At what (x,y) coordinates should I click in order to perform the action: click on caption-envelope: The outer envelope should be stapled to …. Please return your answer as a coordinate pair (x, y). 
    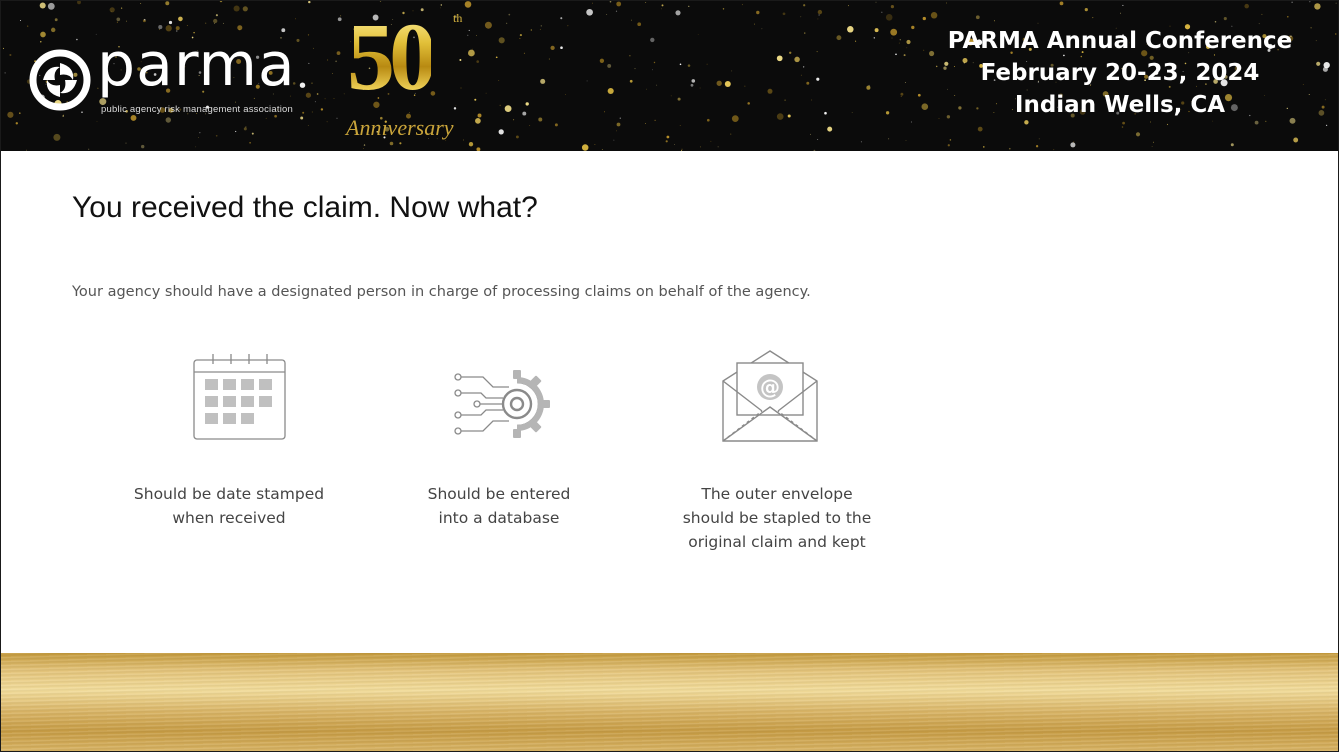
    Looking at the image, I should click on (777, 518).